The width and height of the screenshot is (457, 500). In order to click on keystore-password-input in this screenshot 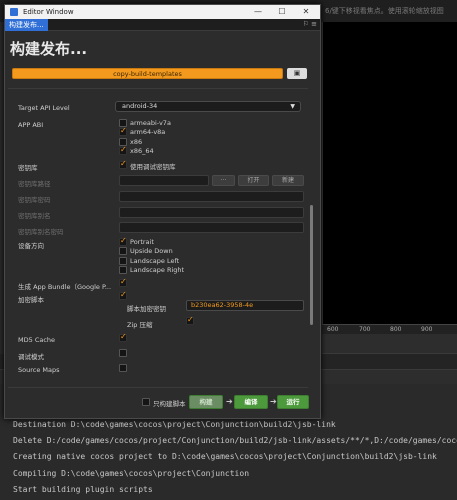, I will do `click(211, 196)`.